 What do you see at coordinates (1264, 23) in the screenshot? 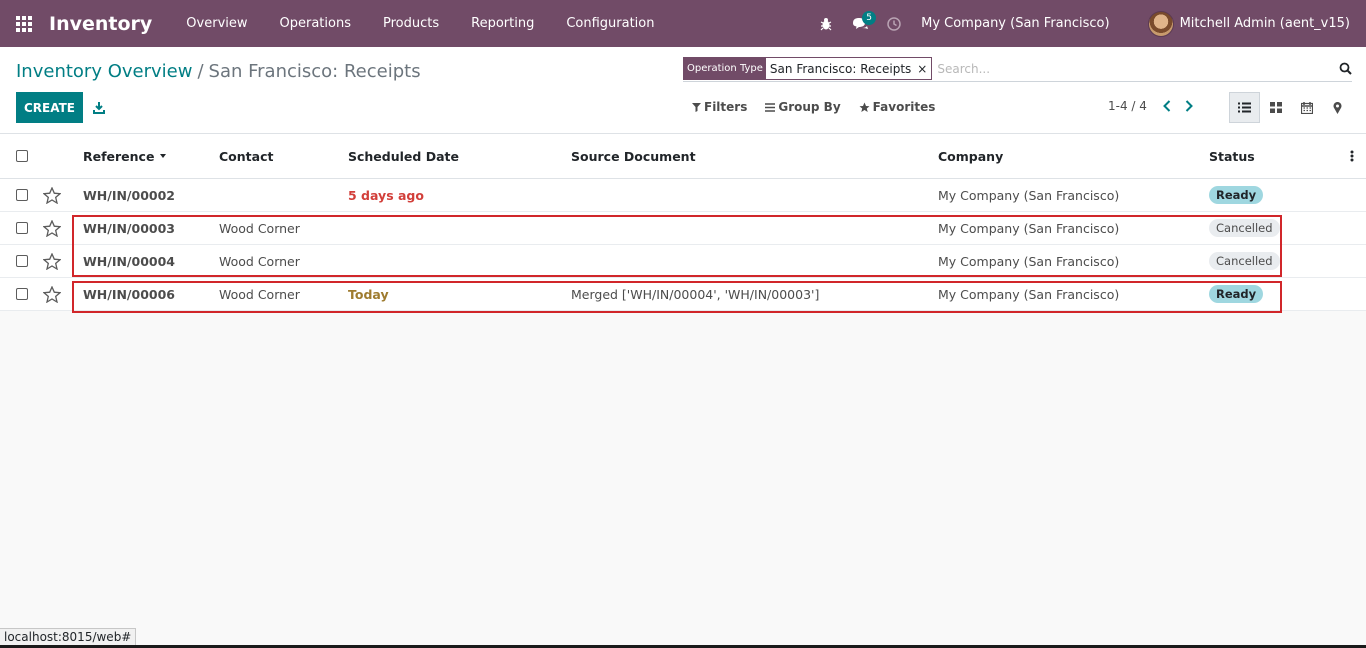
I see `user-name: Mitchell Admin (aent_v15)` at bounding box center [1264, 23].